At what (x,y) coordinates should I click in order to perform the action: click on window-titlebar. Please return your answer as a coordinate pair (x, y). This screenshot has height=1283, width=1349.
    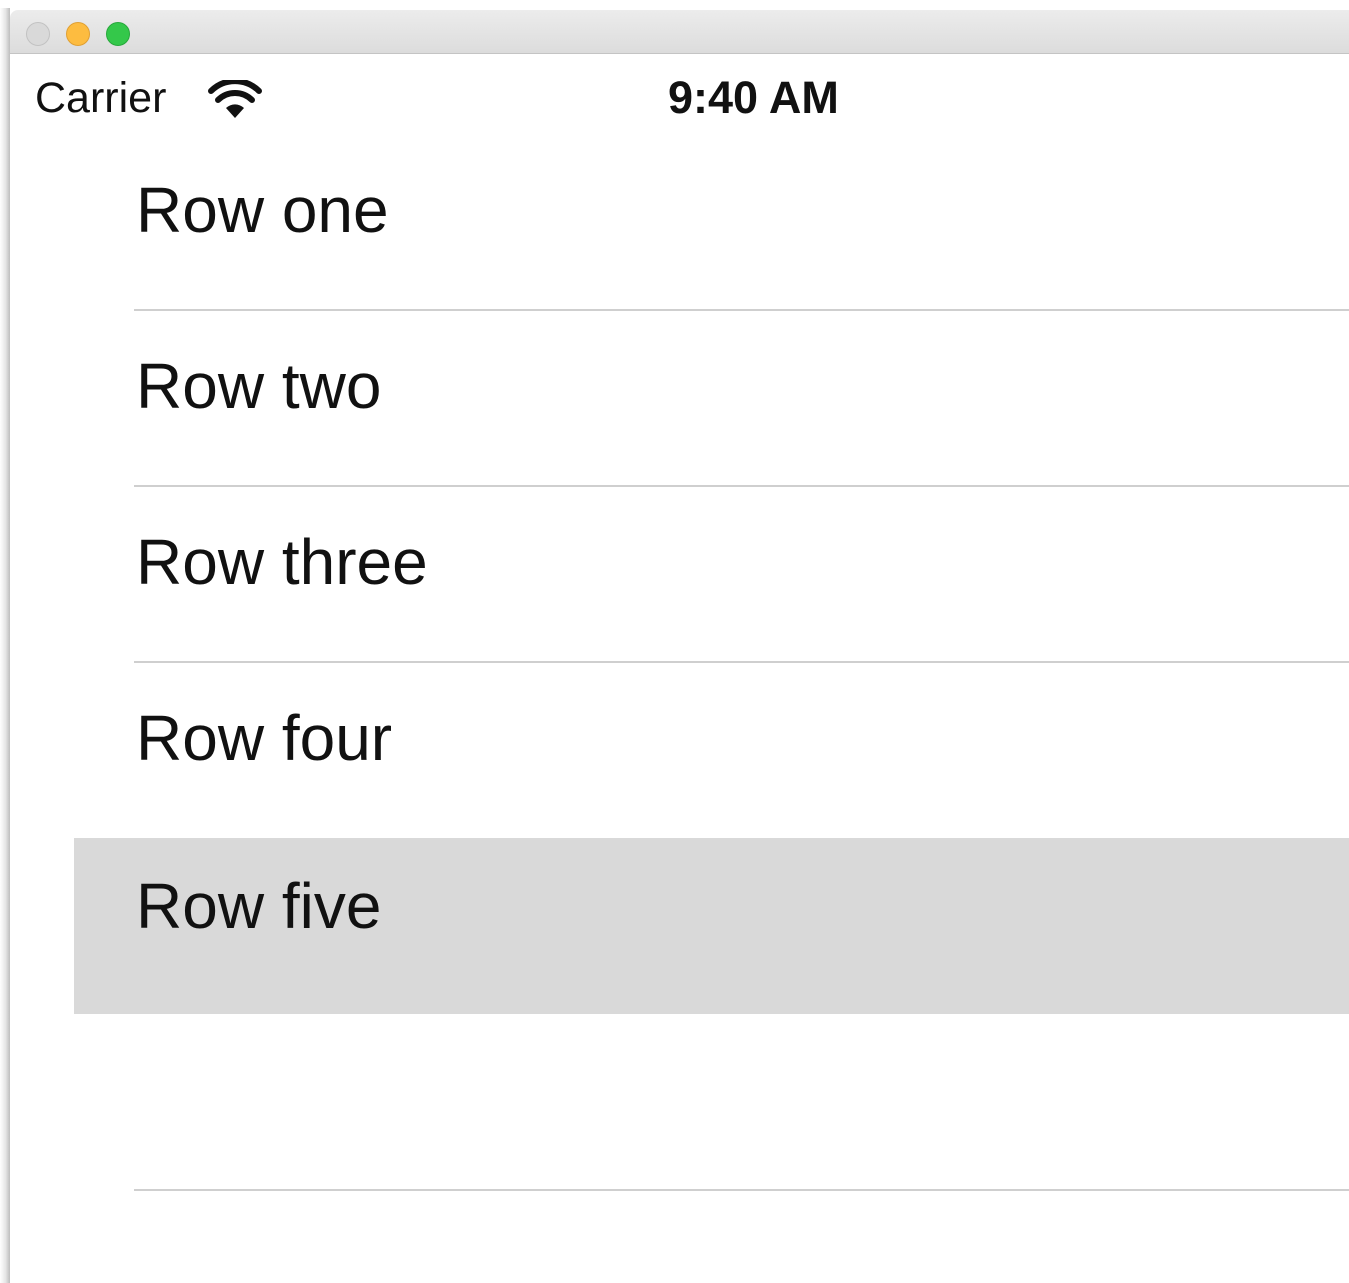
    Looking at the image, I should click on (679, 32).